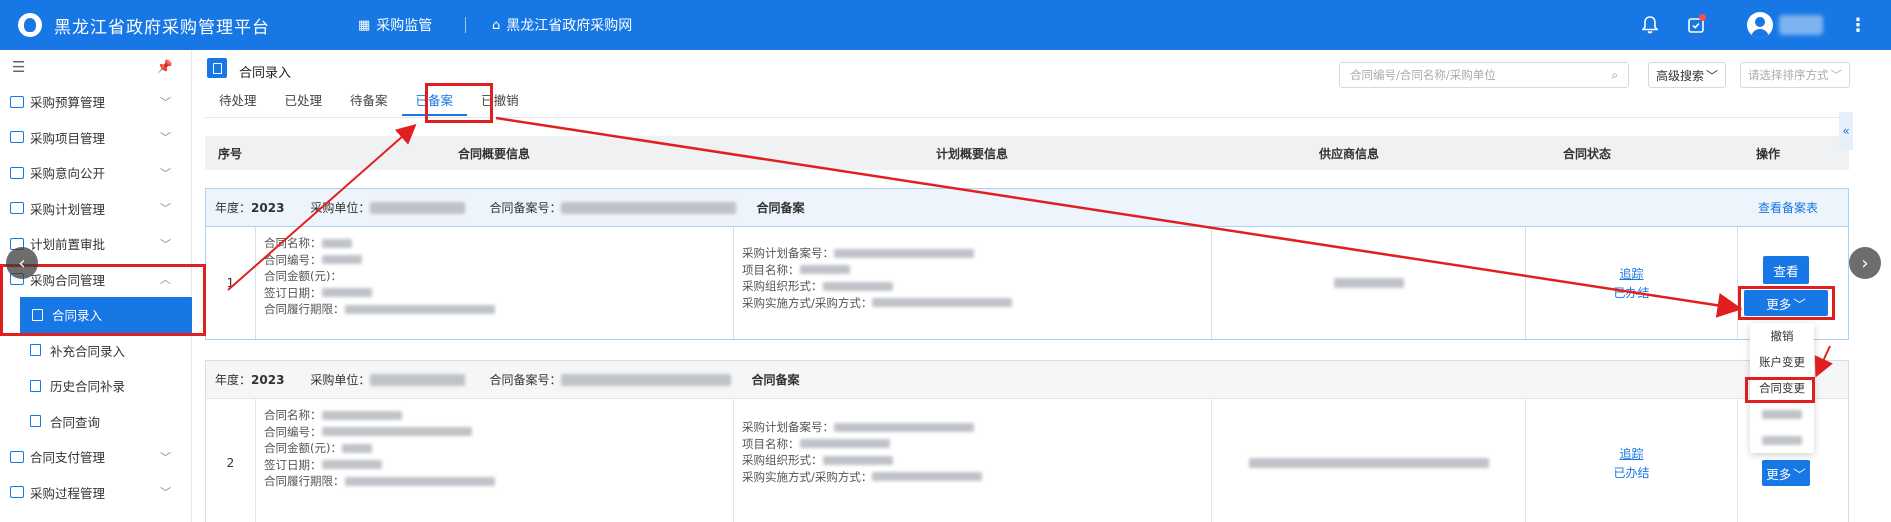  I want to click on nav-divider, so click(465, 25).